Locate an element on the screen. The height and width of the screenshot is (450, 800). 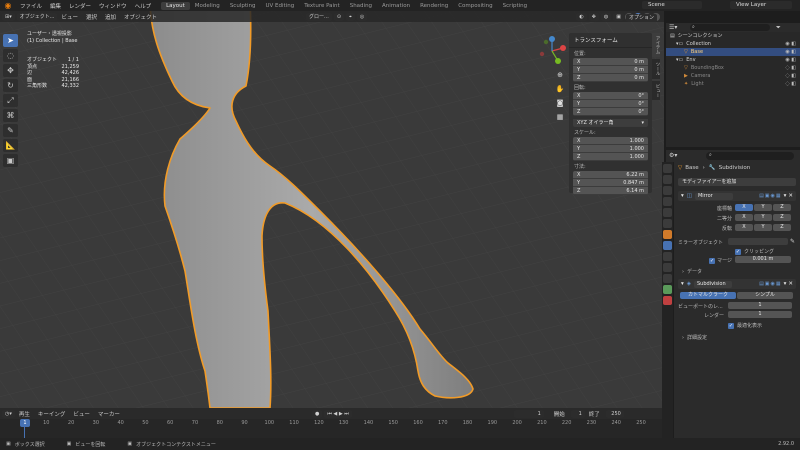
annotate-tool-icon: ✎ is located at coordinates (10, 130).